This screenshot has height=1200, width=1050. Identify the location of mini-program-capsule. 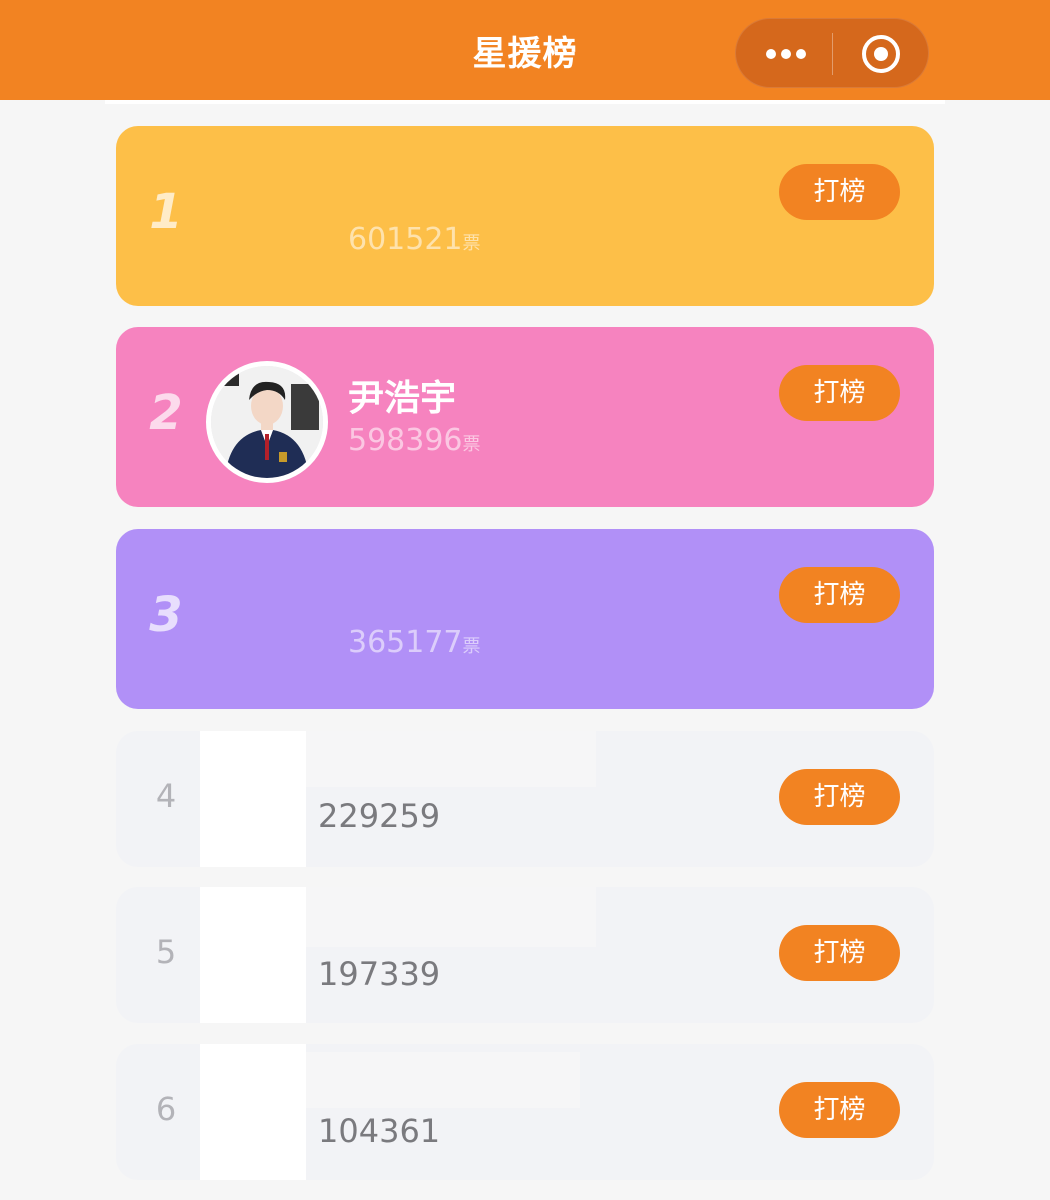
(832, 53).